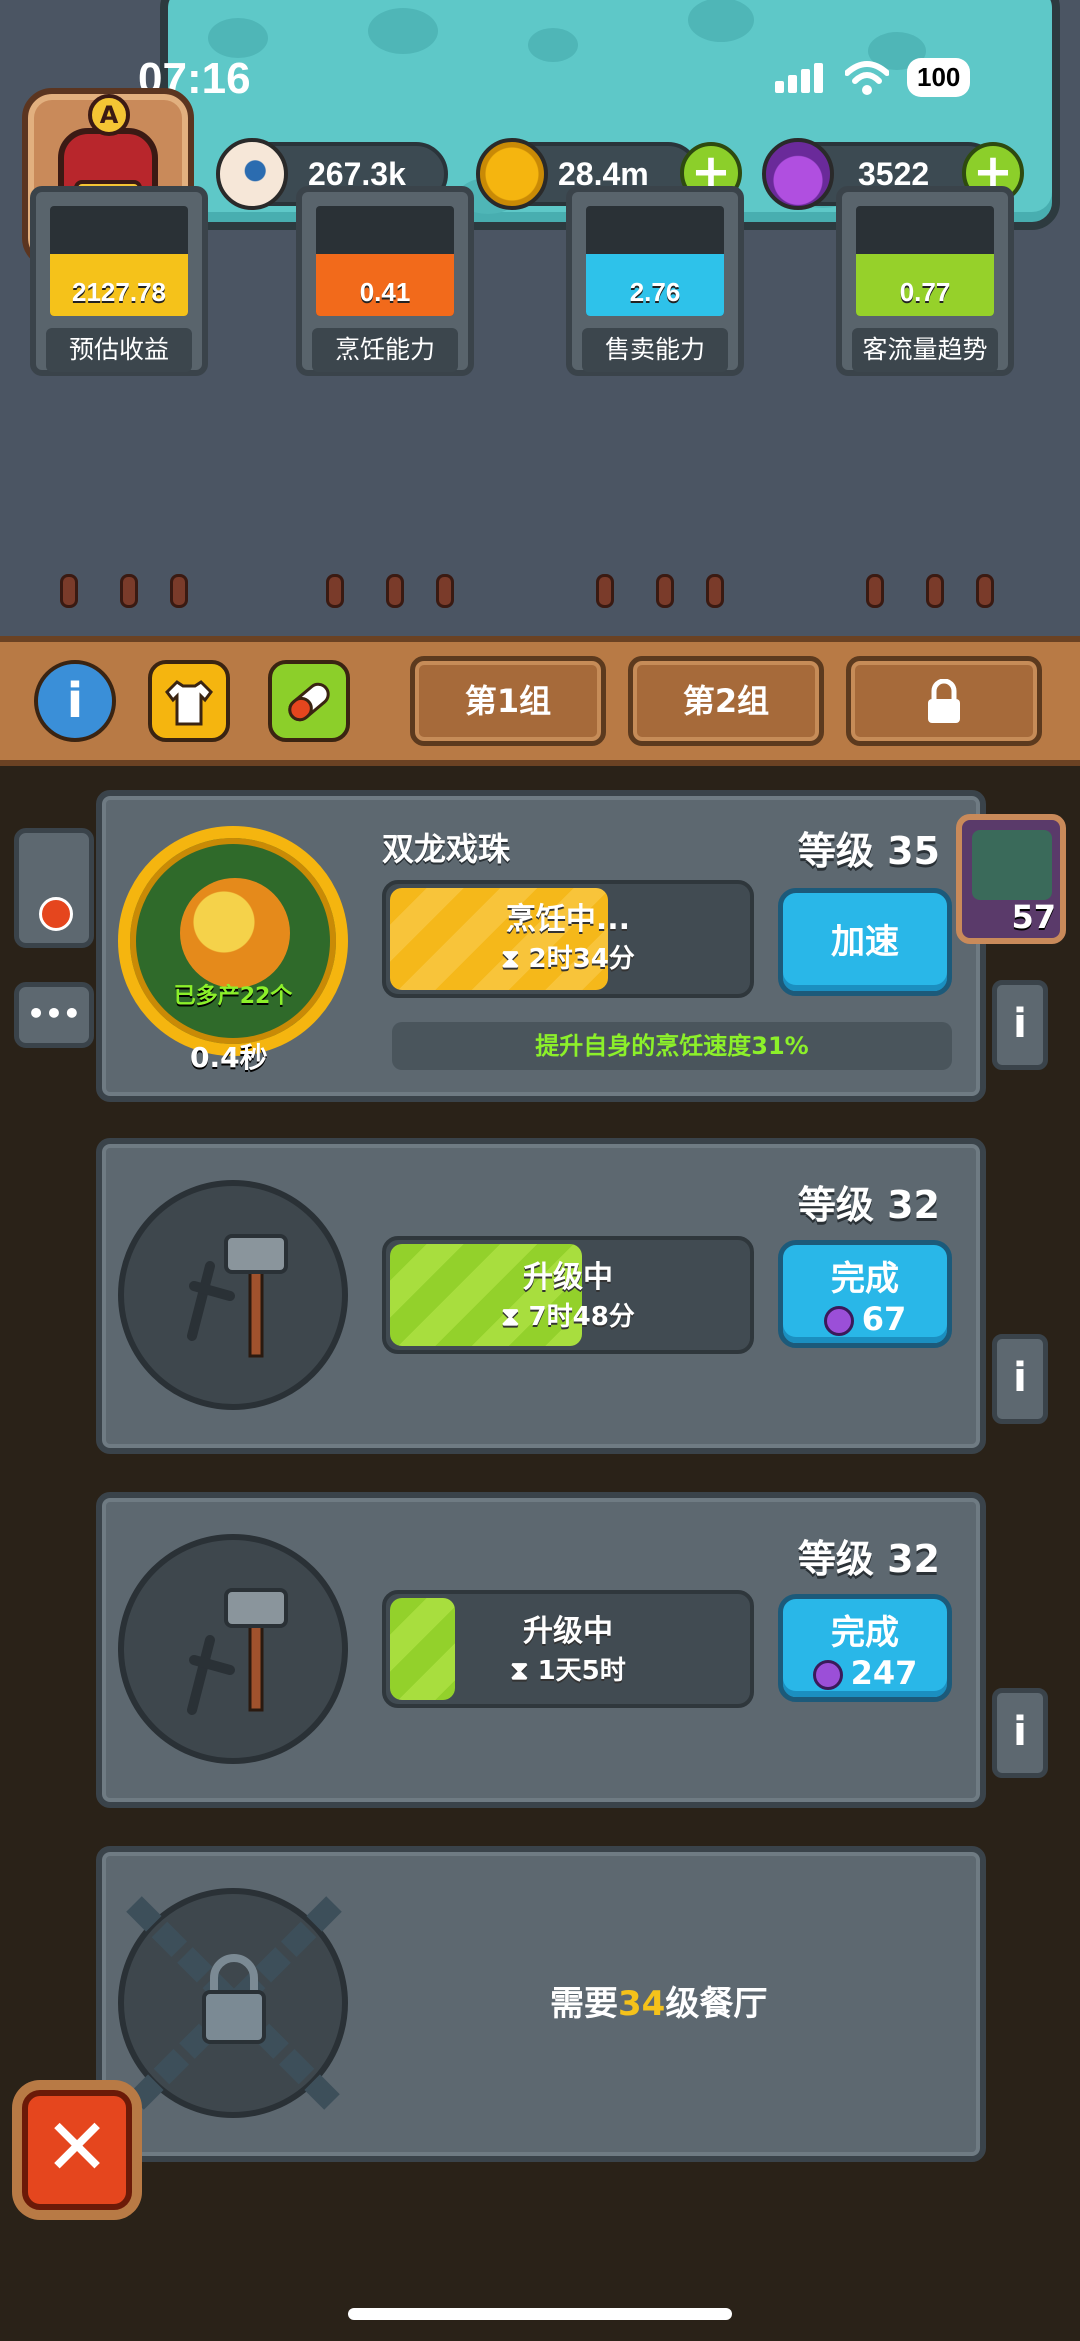  I want to click on tab-group-2: 第2组, so click(726, 701).